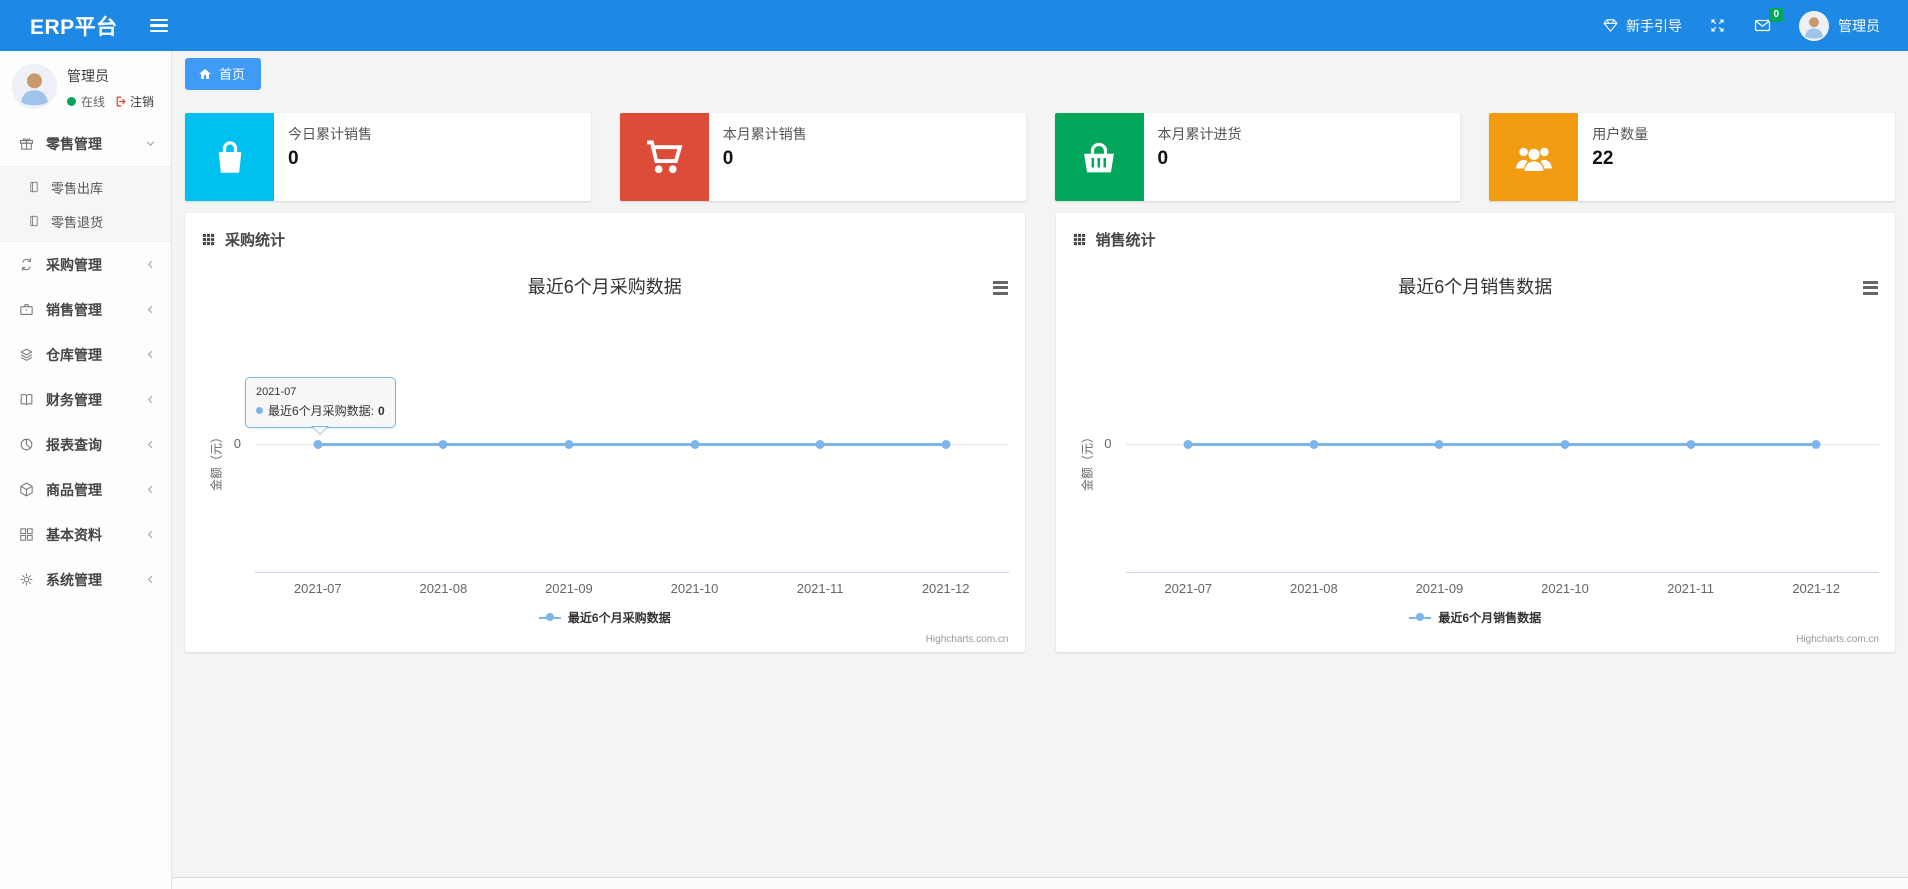 This screenshot has height=889, width=1908. Describe the element at coordinates (330, 134) in the screenshot. I see `stat-card-label: 今日累计销售` at that location.